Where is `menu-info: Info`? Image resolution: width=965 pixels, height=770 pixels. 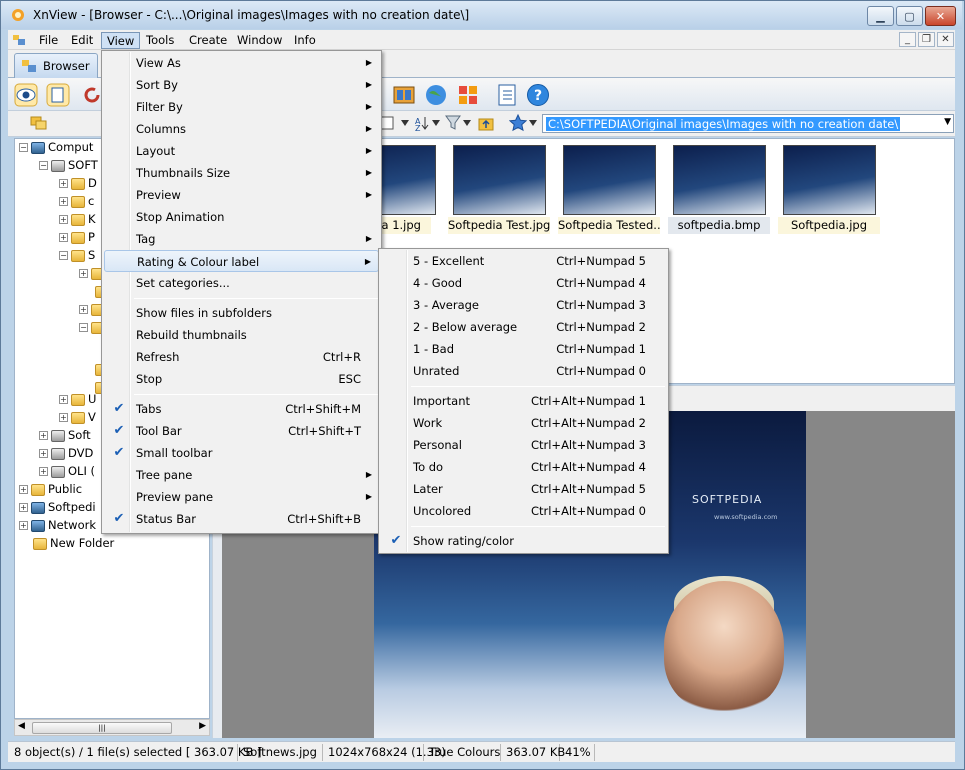 menu-info: Info is located at coordinates (305, 40).